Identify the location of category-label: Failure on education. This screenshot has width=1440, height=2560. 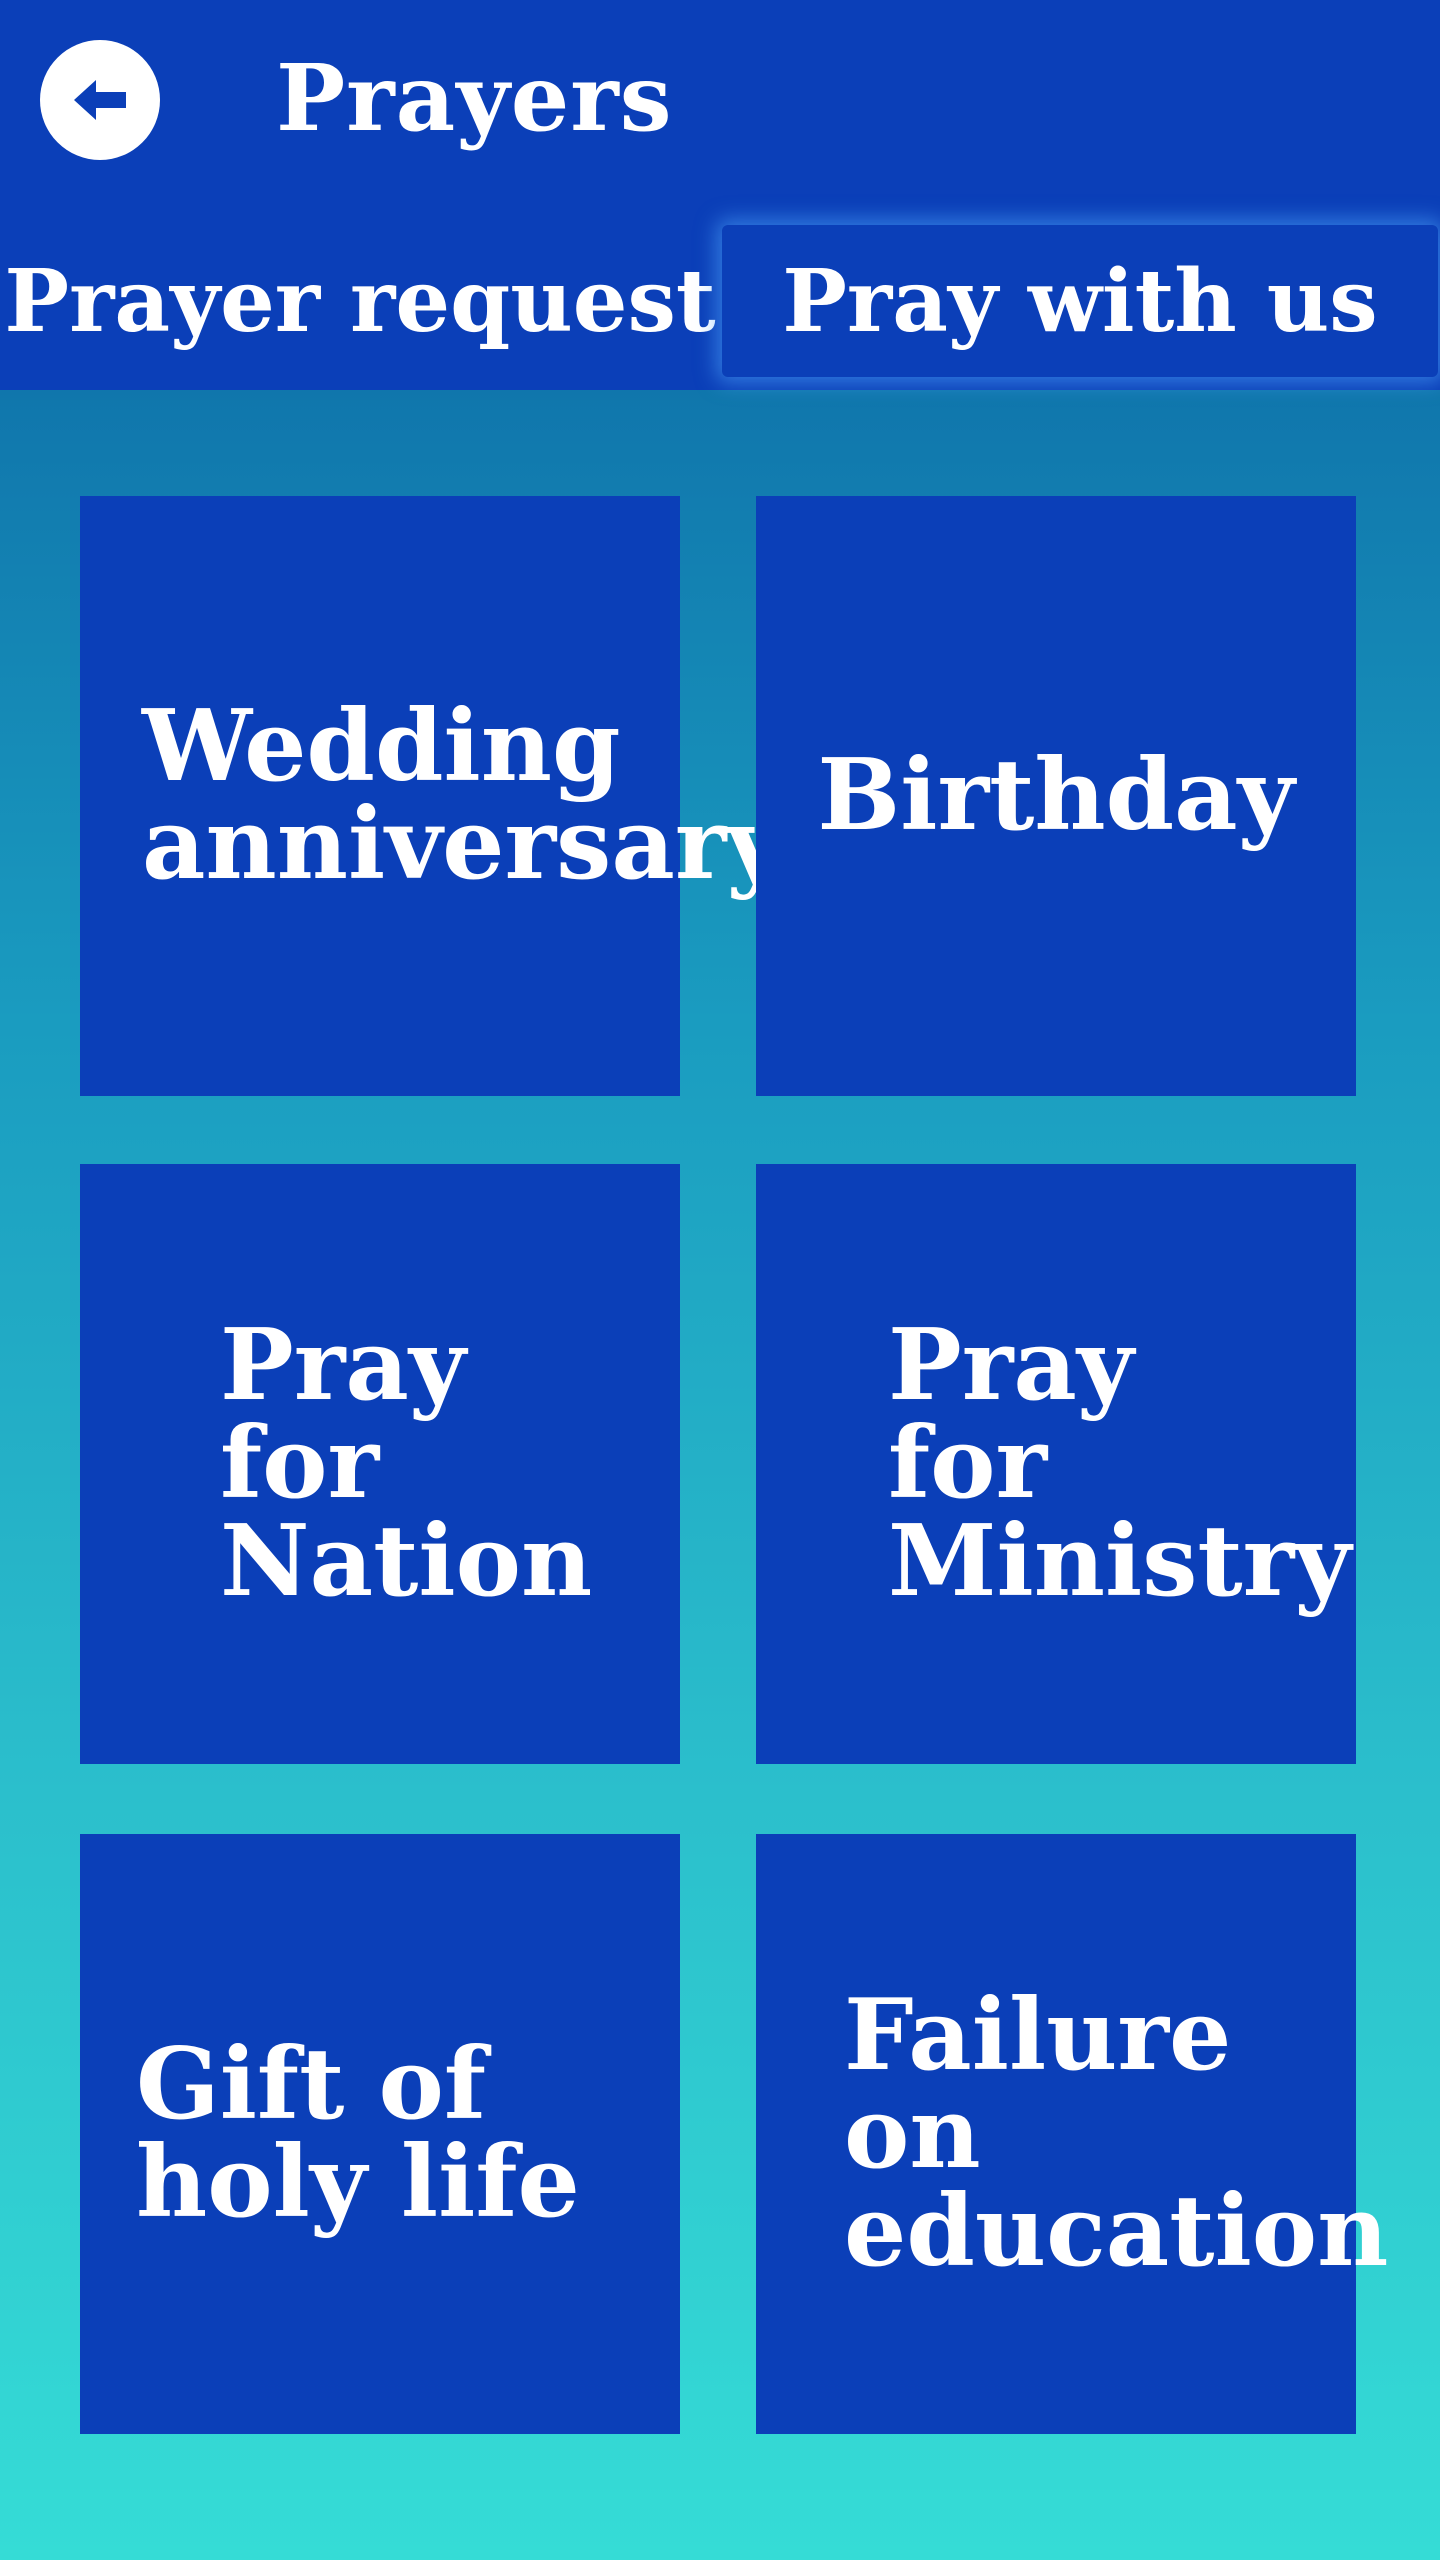
(1116, 2133).